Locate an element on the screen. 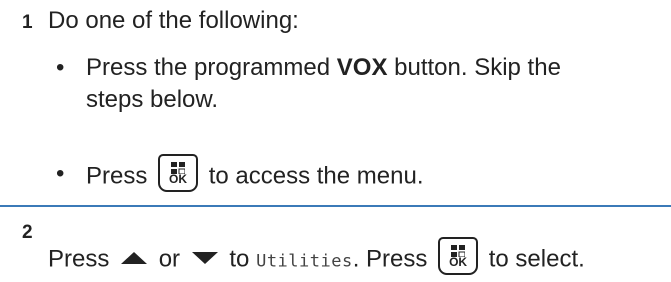  step-divider is located at coordinates (335, 206).